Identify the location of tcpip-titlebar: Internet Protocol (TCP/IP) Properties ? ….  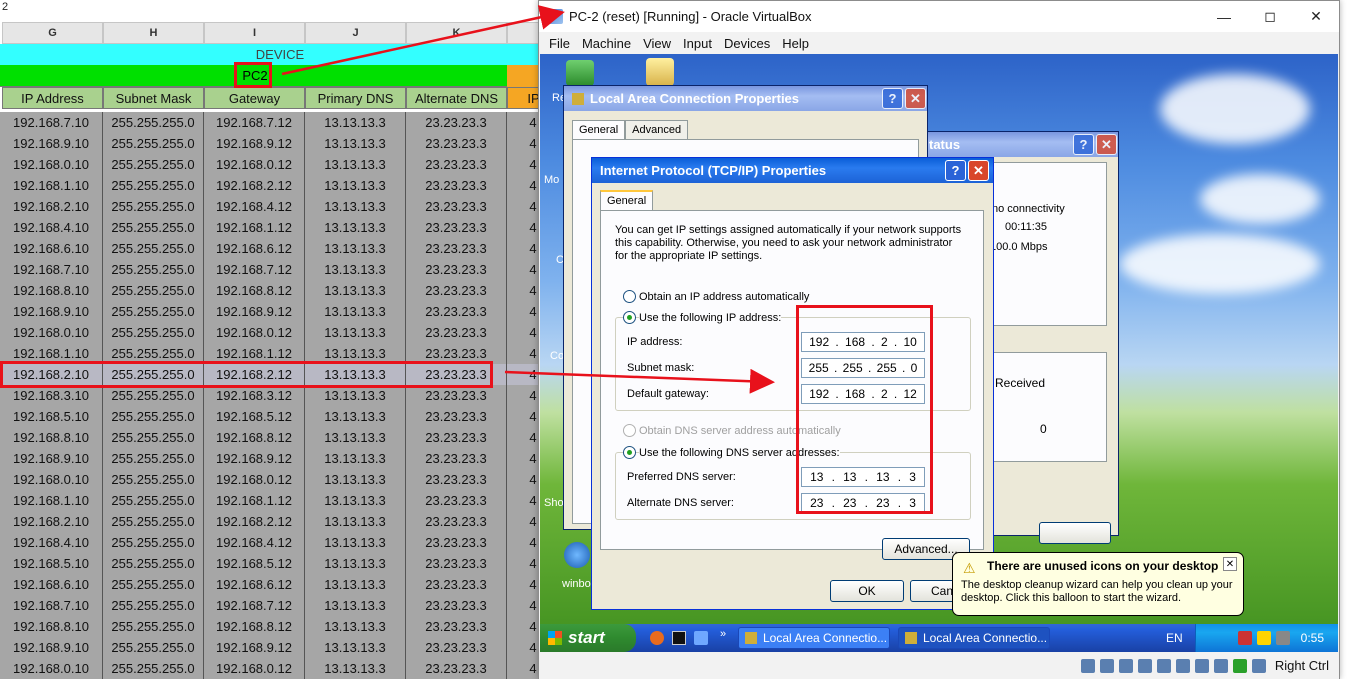
(792, 170).